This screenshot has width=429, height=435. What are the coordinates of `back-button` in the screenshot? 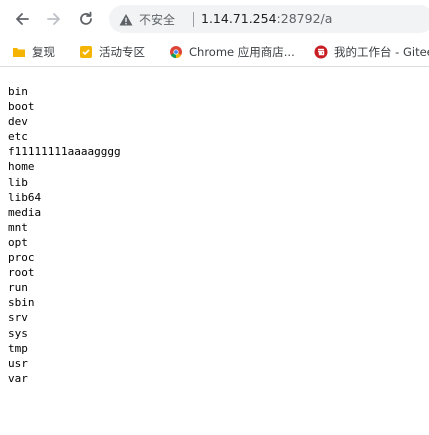 It's located at (22, 19).